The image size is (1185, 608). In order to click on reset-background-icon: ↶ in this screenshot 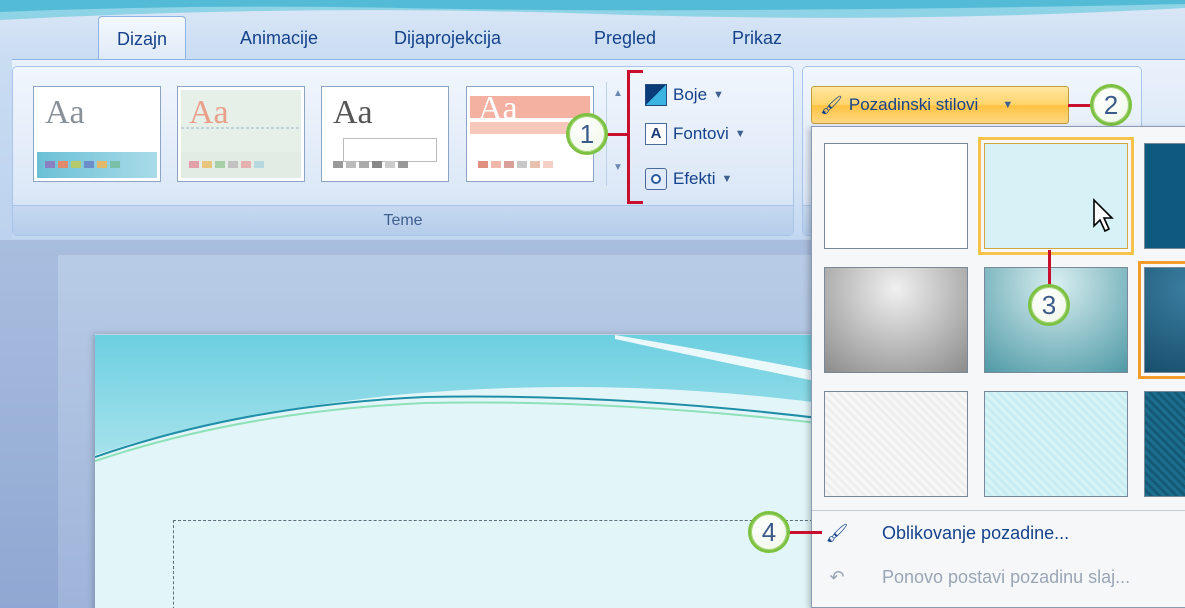, I will do `click(837, 577)`.